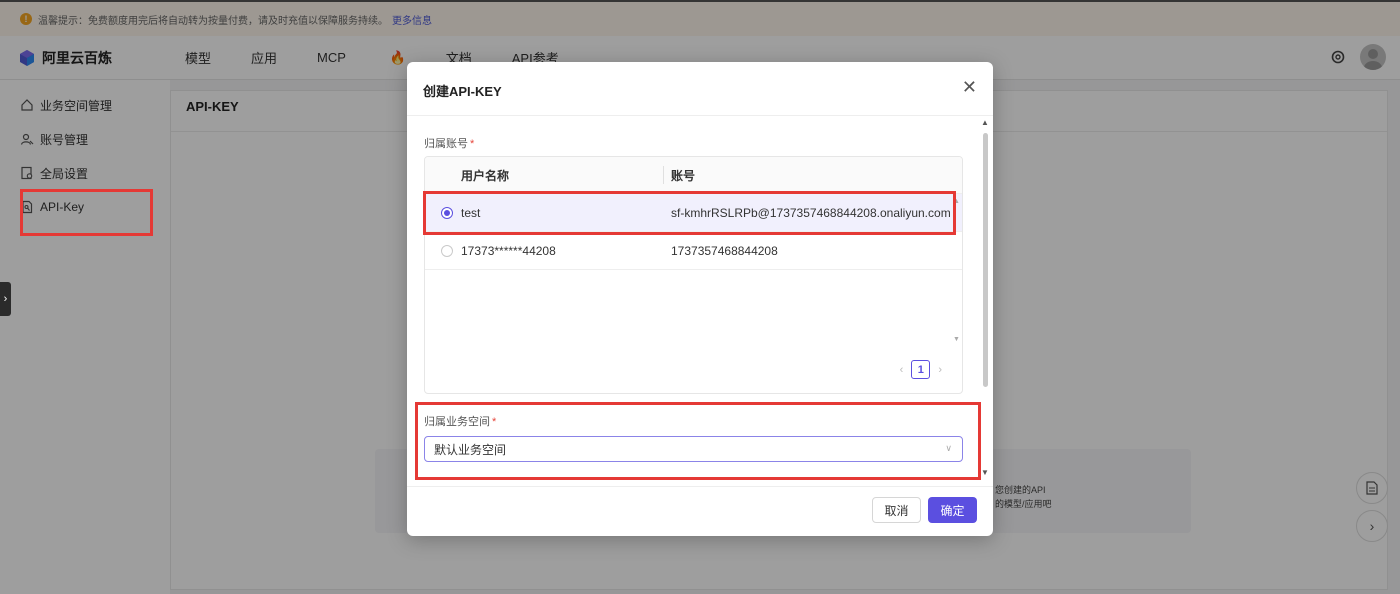 The width and height of the screenshot is (1400, 594). Describe the element at coordinates (485, 175) in the screenshot. I see `column-header-username: 用户名称` at that location.